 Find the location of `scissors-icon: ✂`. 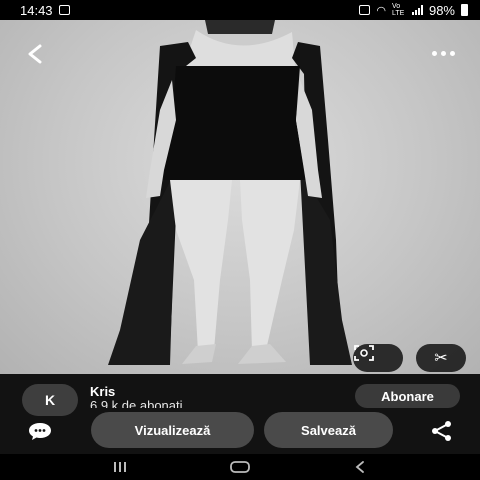

scissors-icon: ✂ is located at coordinates (441, 358).